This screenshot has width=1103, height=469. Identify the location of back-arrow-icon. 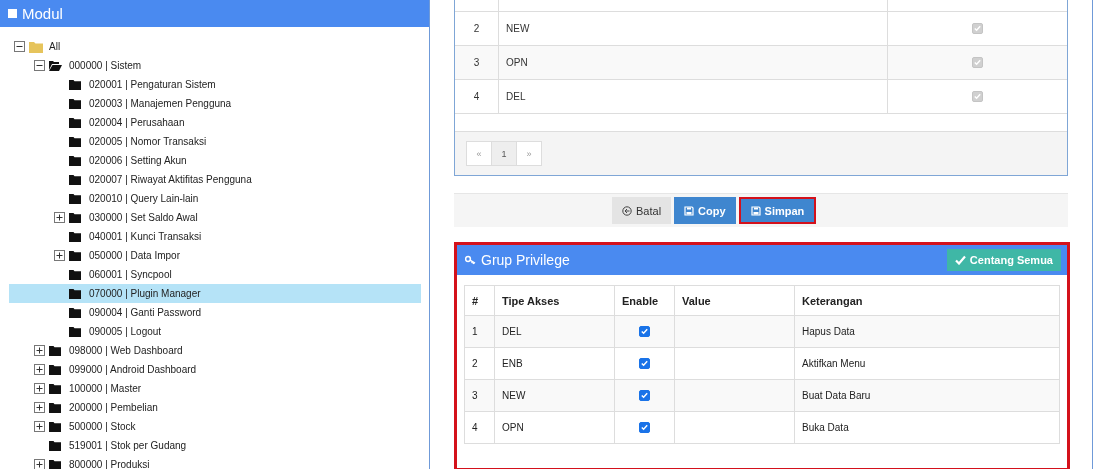
(627, 210).